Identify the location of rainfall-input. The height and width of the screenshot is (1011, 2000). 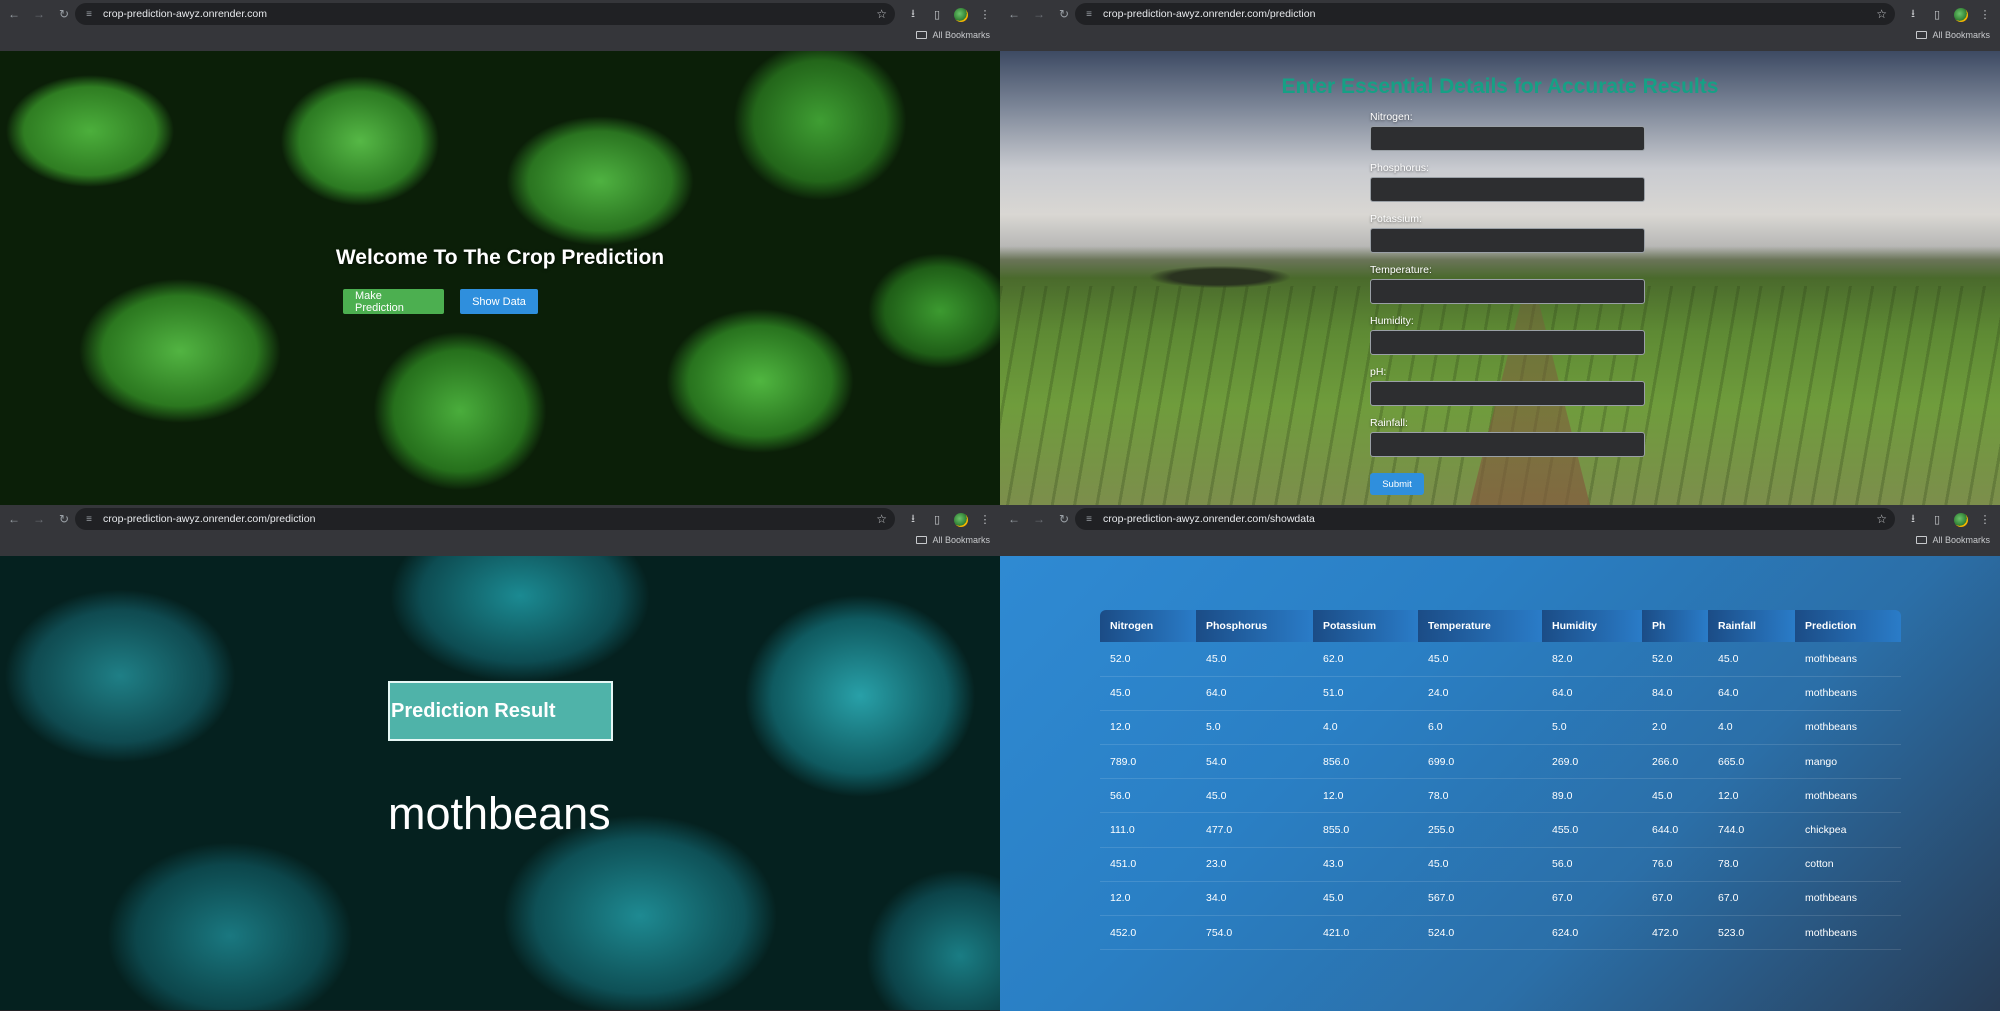
(1507, 444).